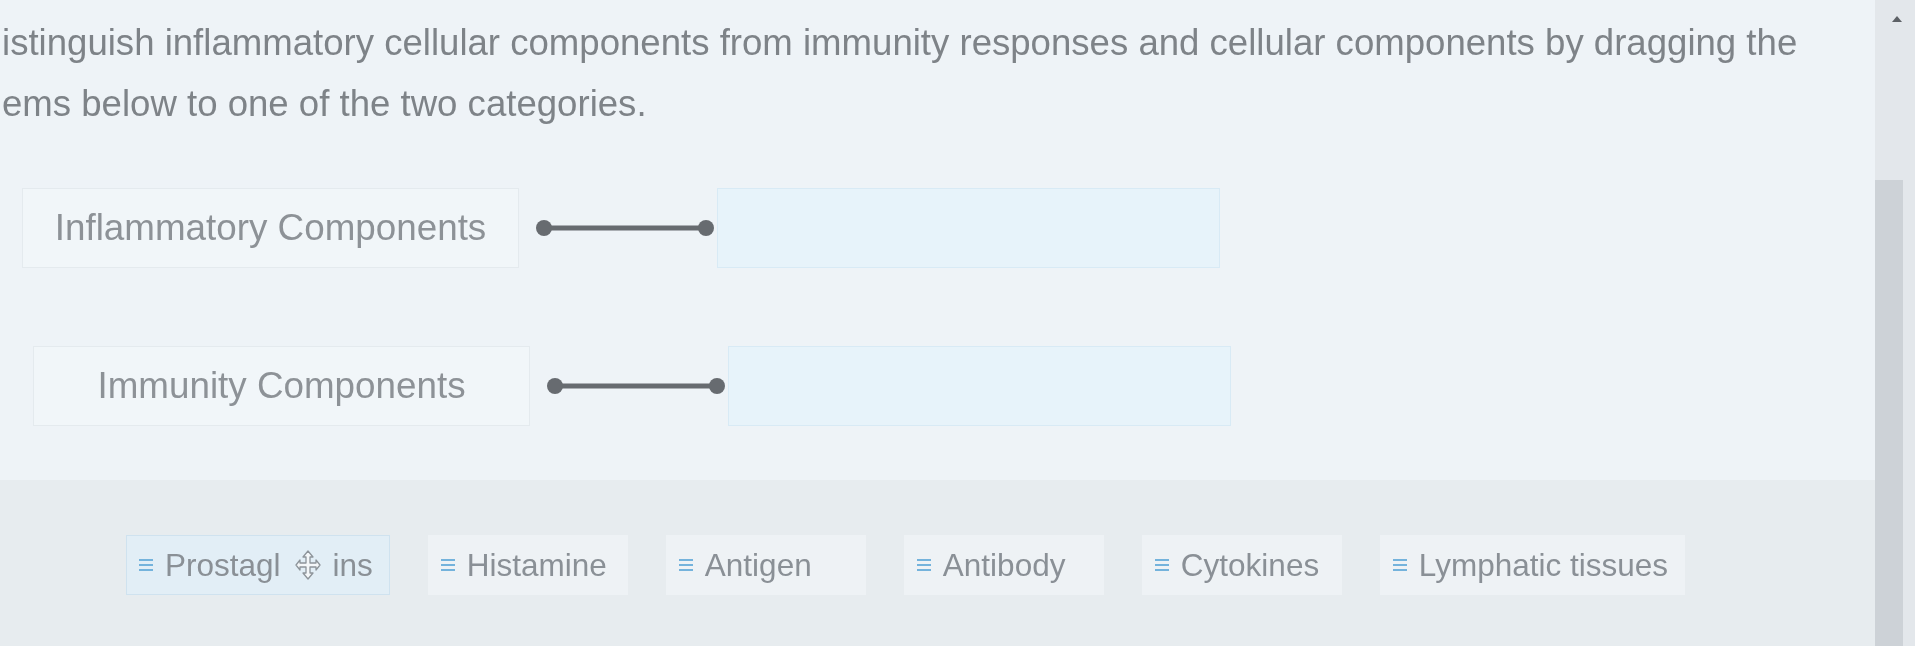 This screenshot has height=646, width=1915. I want to click on move-cursor-icon, so click(307, 565).